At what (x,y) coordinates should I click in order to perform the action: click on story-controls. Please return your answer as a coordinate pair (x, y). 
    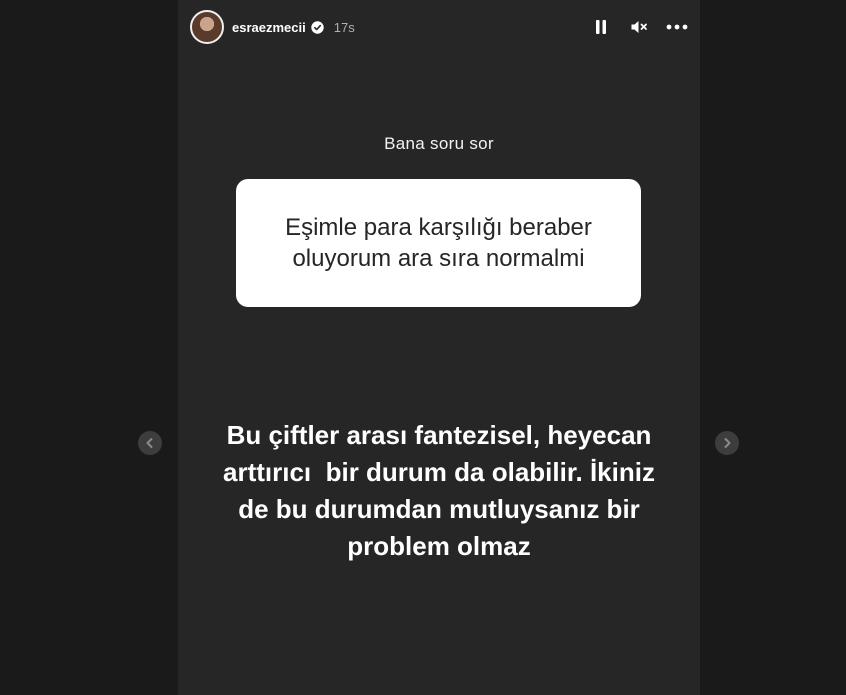
    Looking at the image, I should click on (639, 27).